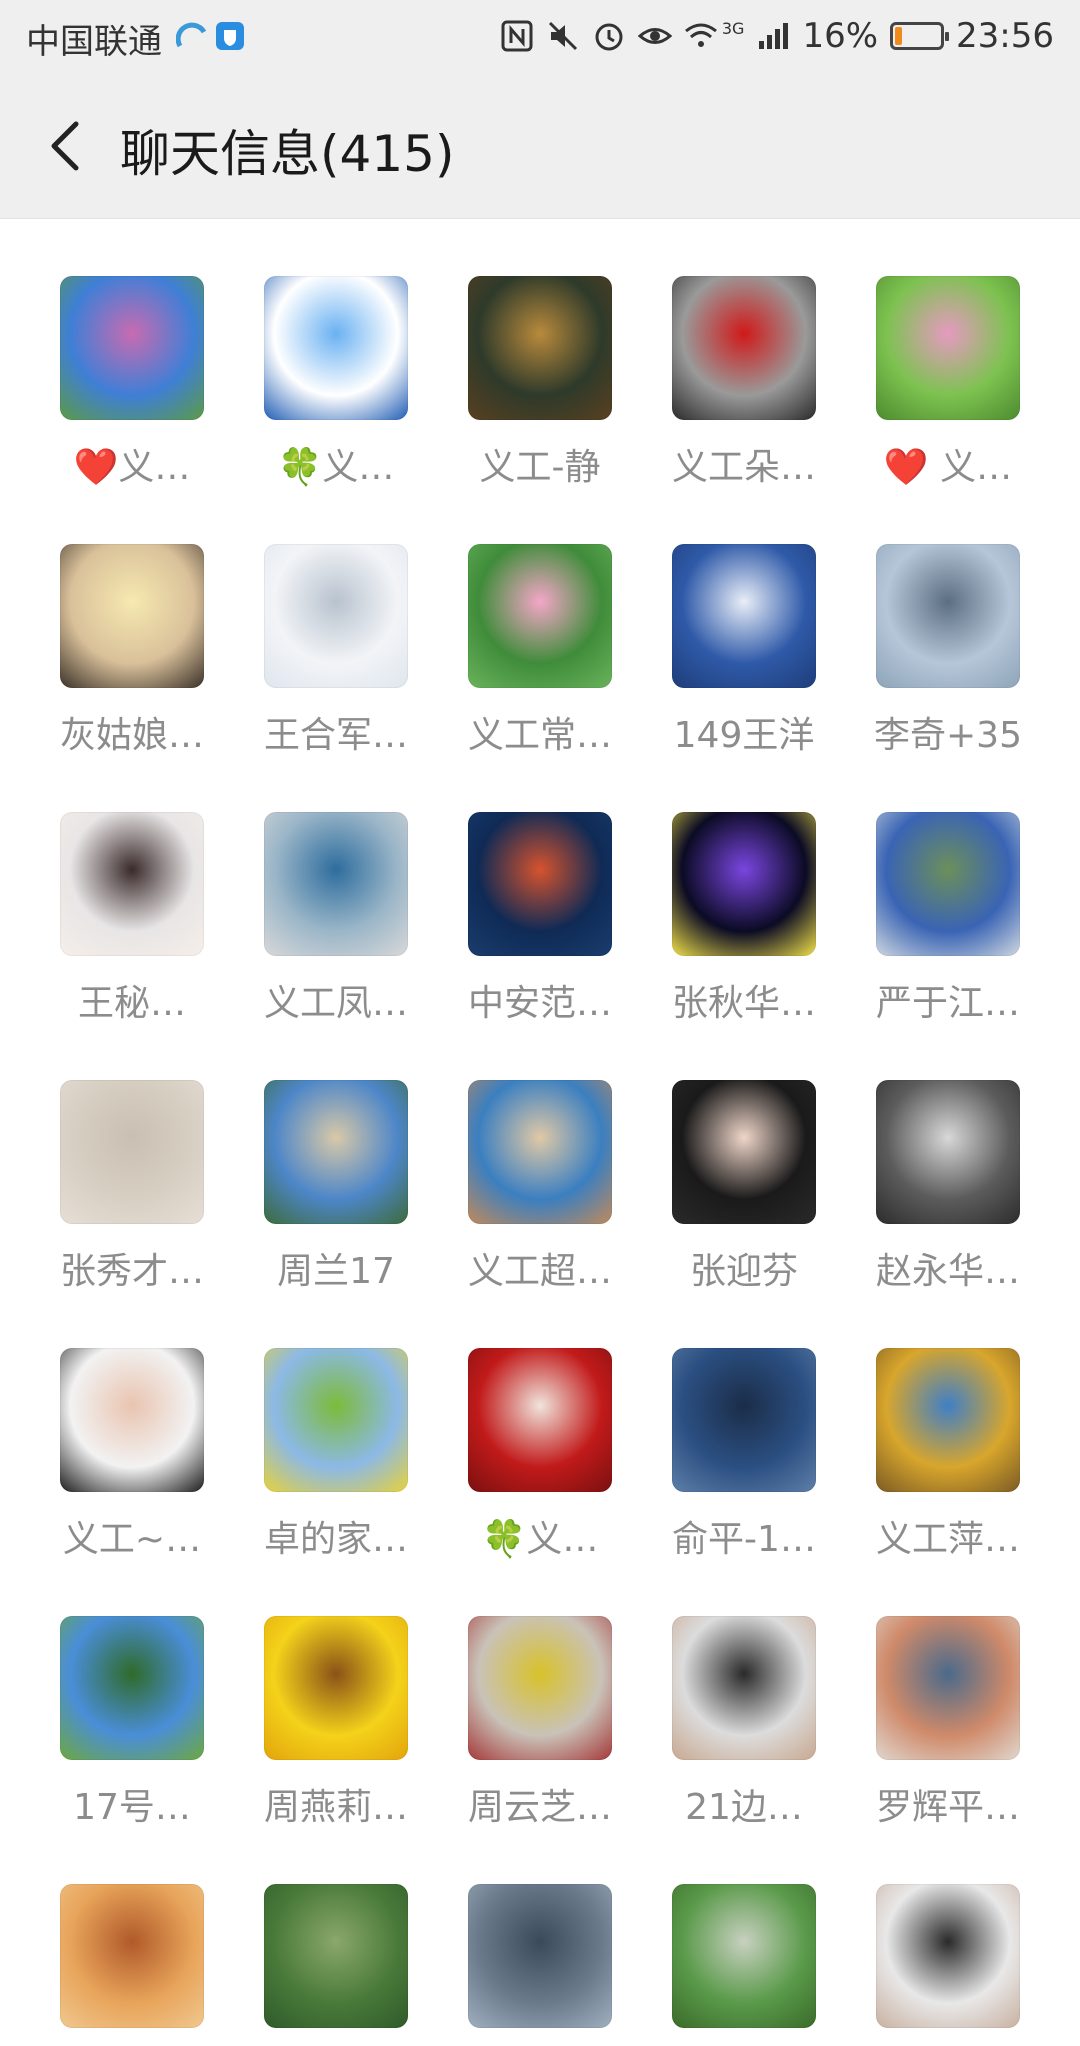 This screenshot has height=2046, width=1080. I want to click on back-arrow-icon, so click(65, 146).